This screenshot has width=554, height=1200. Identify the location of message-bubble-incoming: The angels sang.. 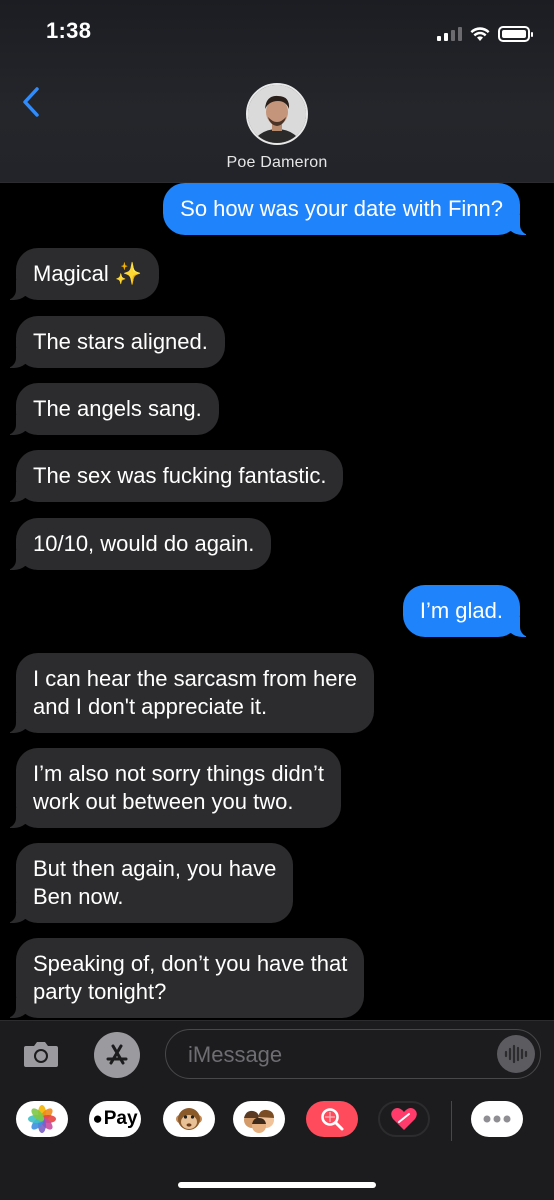
(112, 409).